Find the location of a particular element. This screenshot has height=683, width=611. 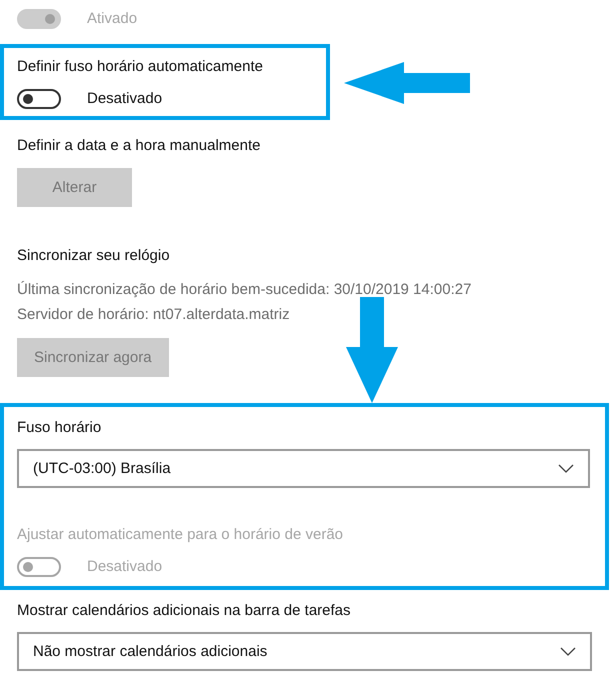

setting-title: Ajustar automaticamente para o horário de verão is located at coordinates (180, 535).